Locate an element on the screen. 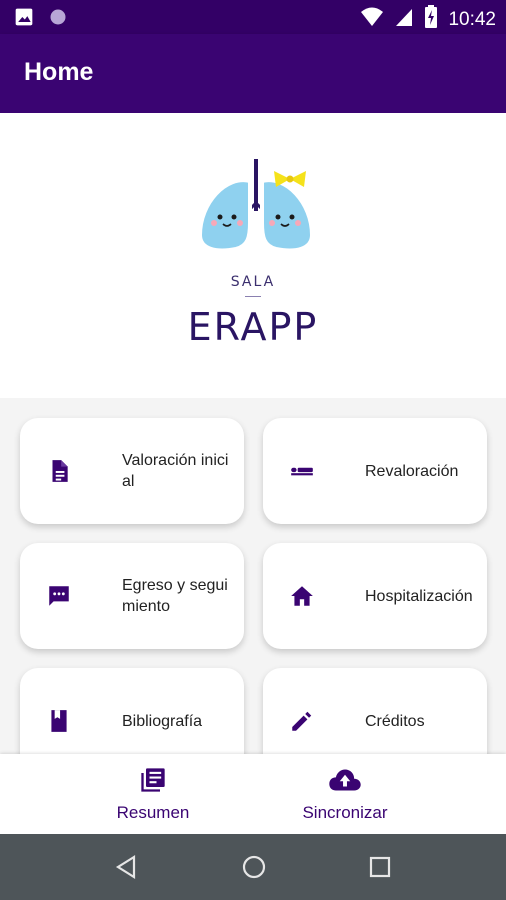  card-valoracion-inicial: Valoración inicial is located at coordinates (132, 471).